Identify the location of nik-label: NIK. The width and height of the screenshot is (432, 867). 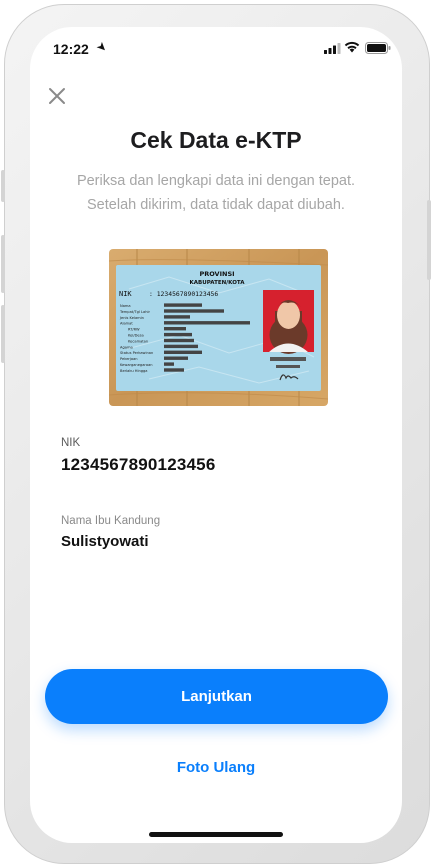
(71, 443).